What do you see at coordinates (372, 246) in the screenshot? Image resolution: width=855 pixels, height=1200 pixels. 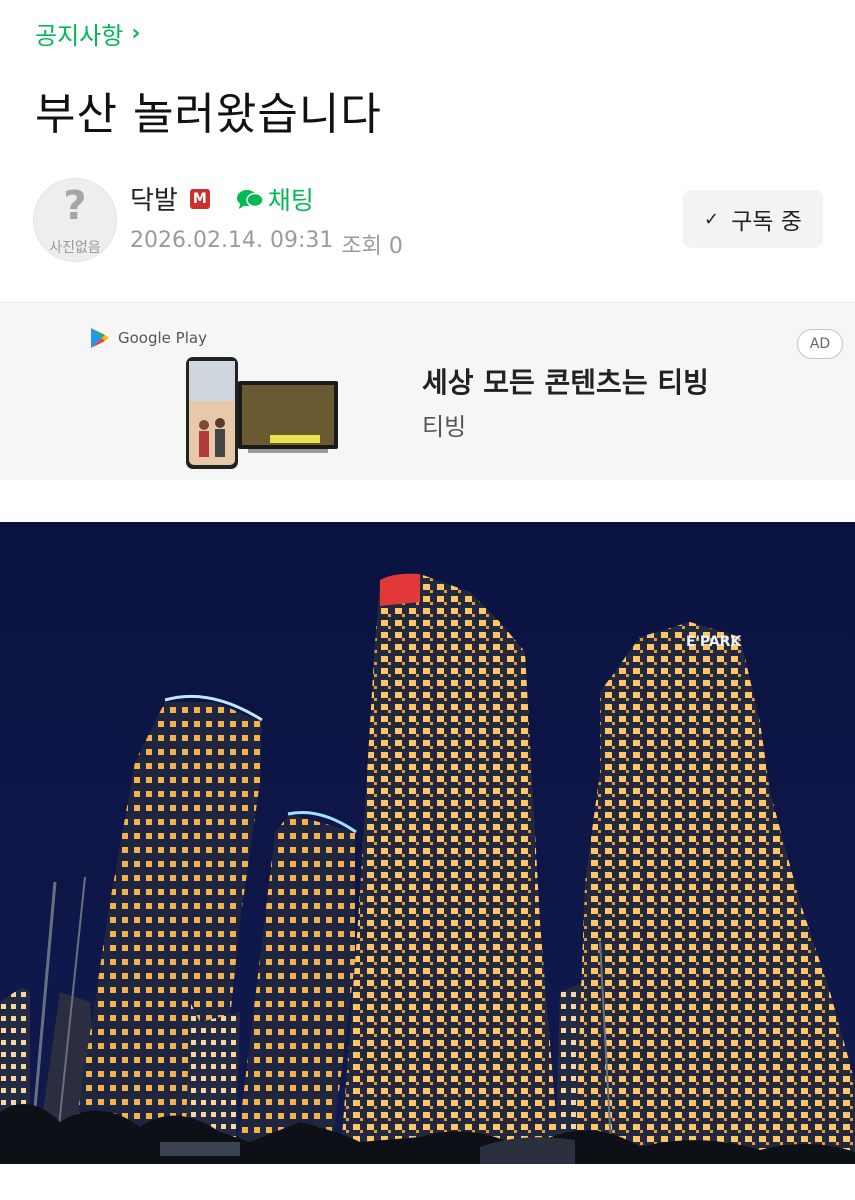 I see `view-count: 조회 0` at bounding box center [372, 246].